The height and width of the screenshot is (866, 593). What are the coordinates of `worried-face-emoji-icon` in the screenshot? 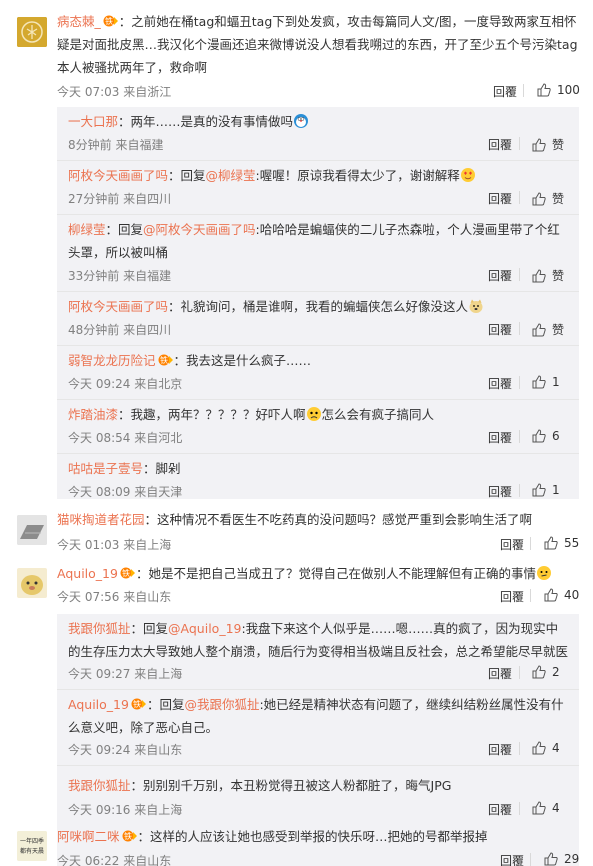 It's located at (314, 414).